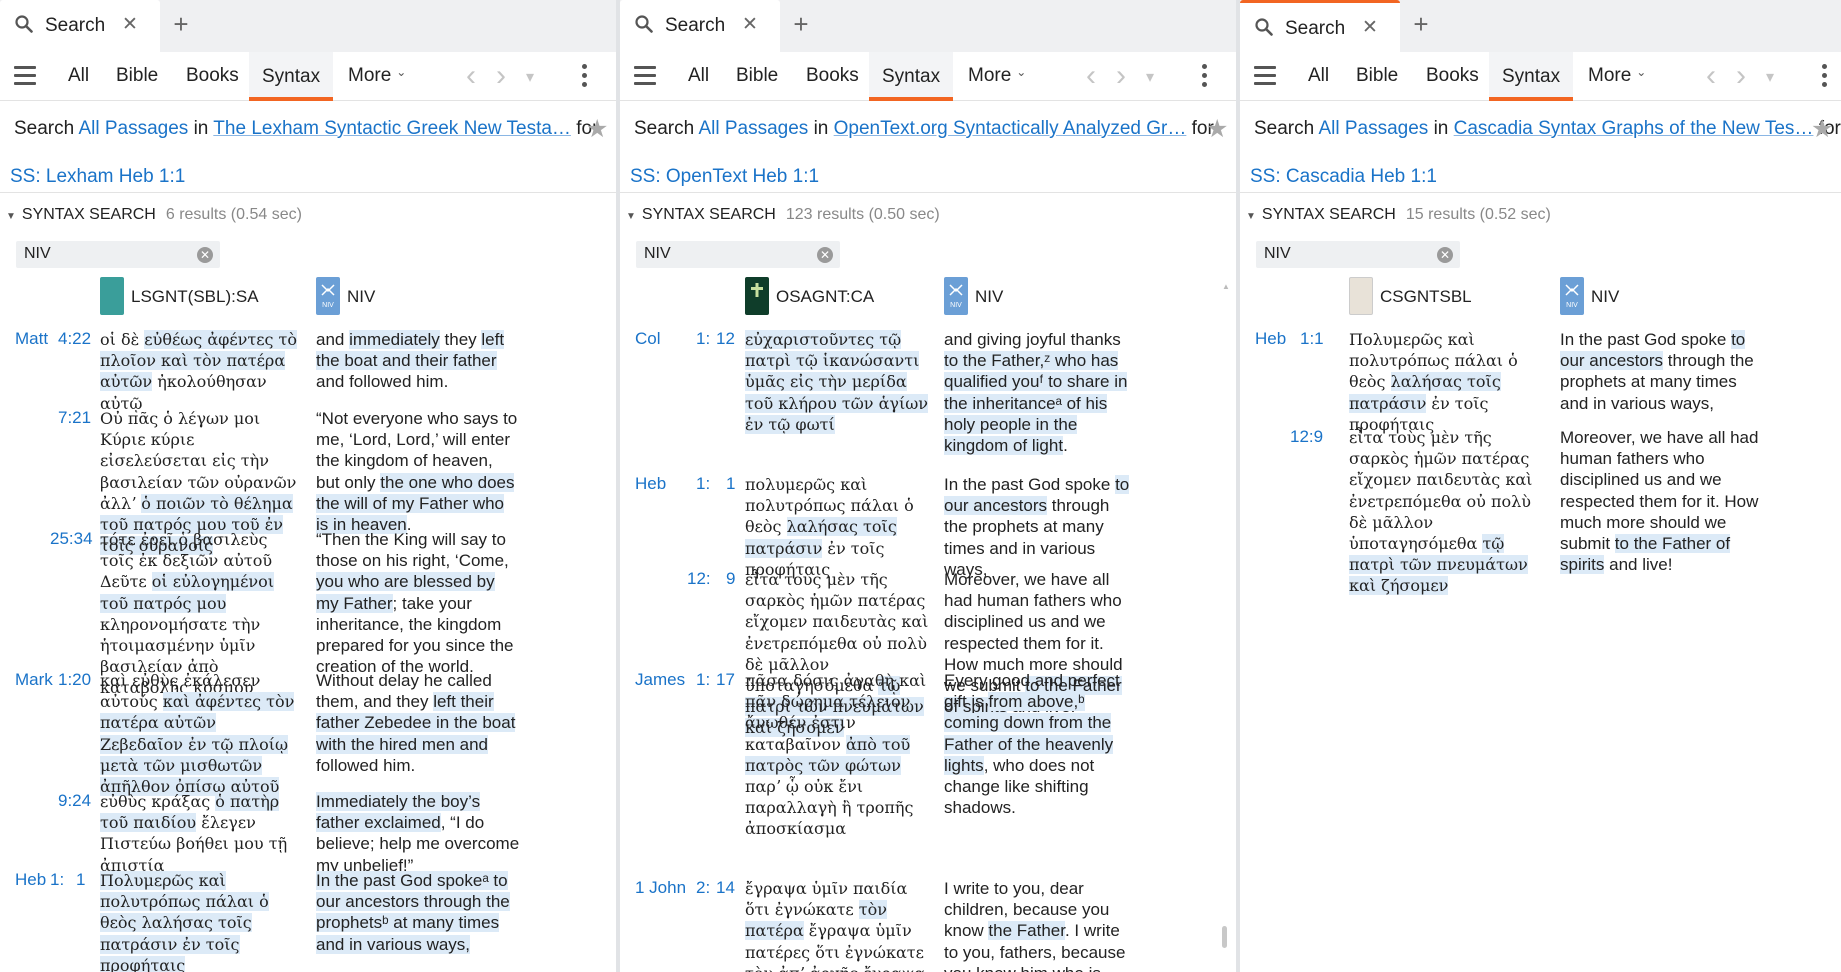  What do you see at coordinates (1306, 437) in the screenshot?
I see `reference-chapter: 12:9` at bounding box center [1306, 437].